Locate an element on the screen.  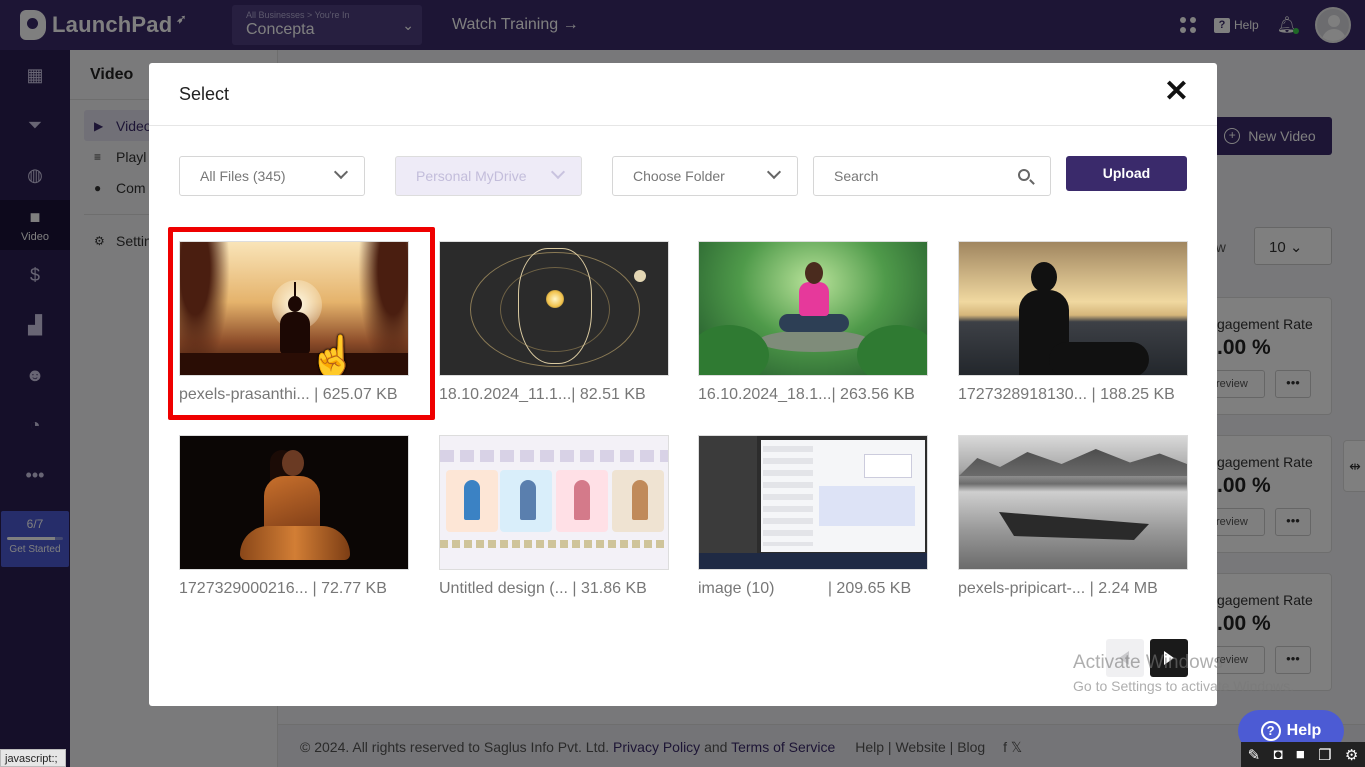
help-fab-label: Help is located at coordinates (1304, 730).